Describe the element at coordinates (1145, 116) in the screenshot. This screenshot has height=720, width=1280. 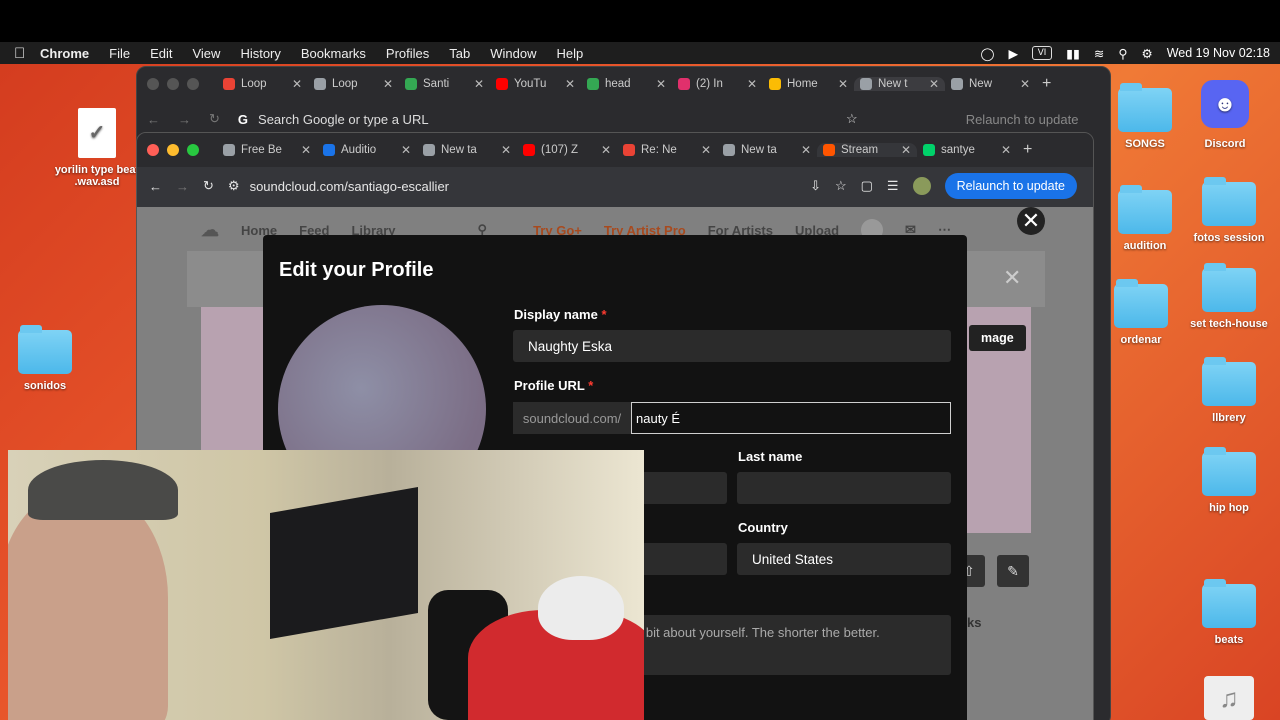
I see `desktop-folder-songs: SONGS` at that location.